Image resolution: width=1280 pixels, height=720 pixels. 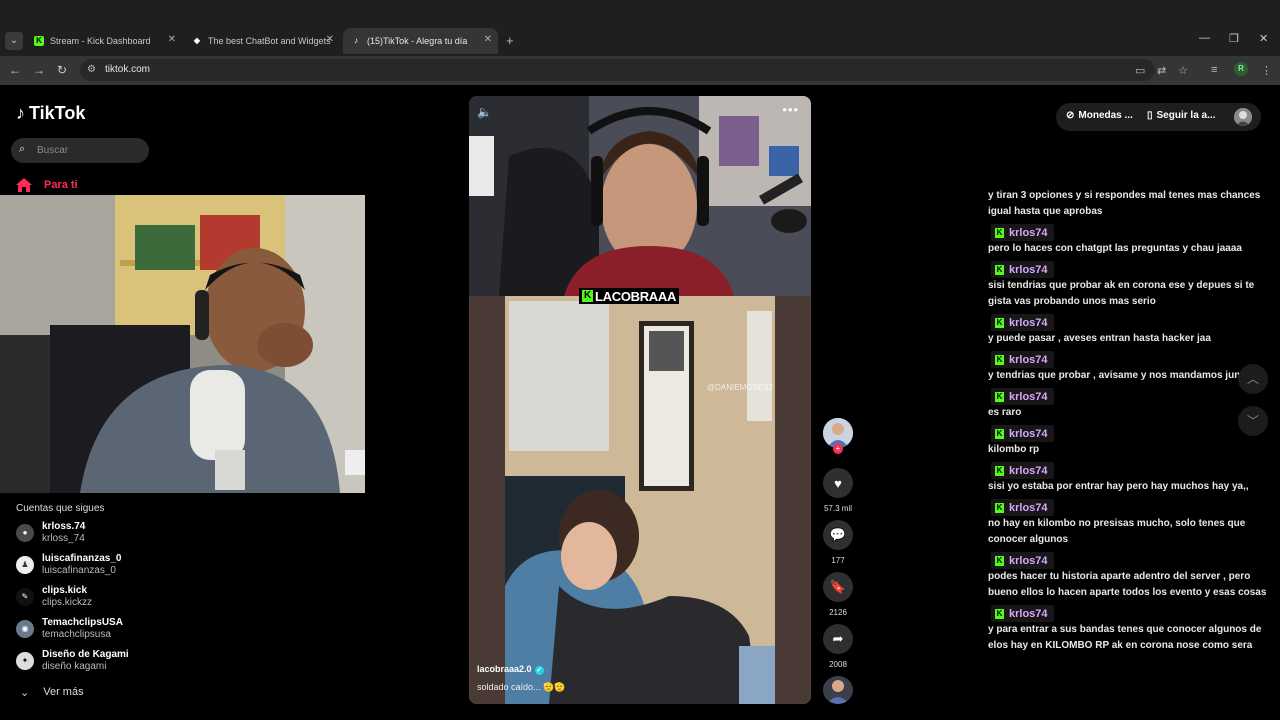 What do you see at coordinates (1028, 359) in the screenshot?
I see `chat-username-text: krlos74` at bounding box center [1028, 359].